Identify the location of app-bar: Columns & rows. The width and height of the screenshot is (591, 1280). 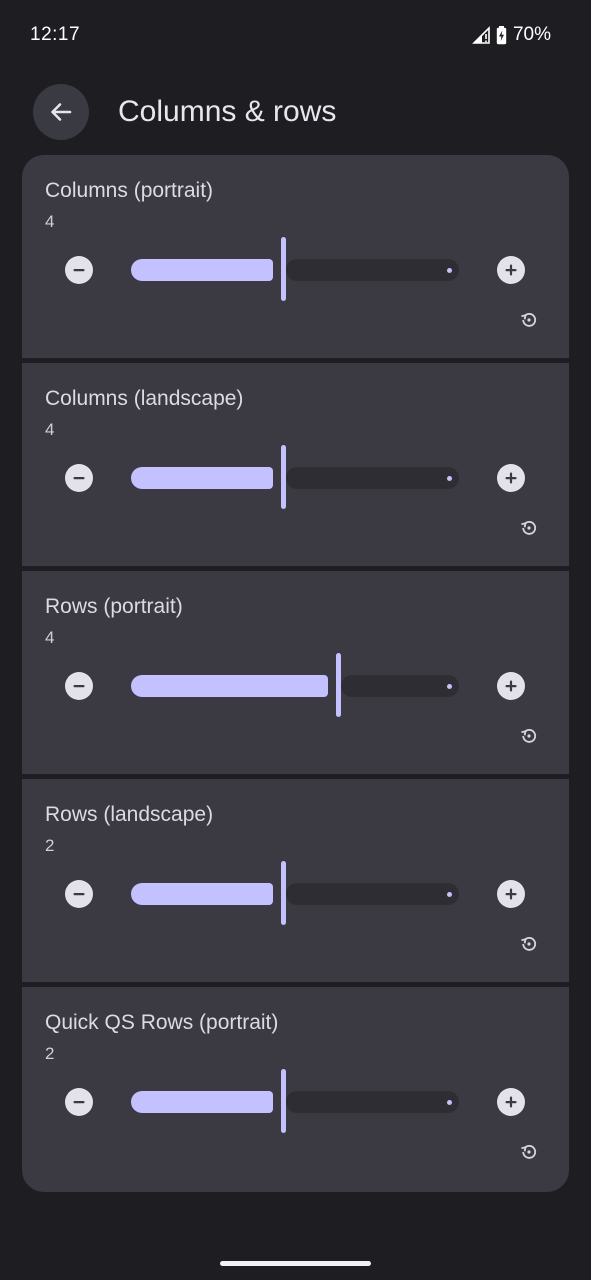
(295, 112).